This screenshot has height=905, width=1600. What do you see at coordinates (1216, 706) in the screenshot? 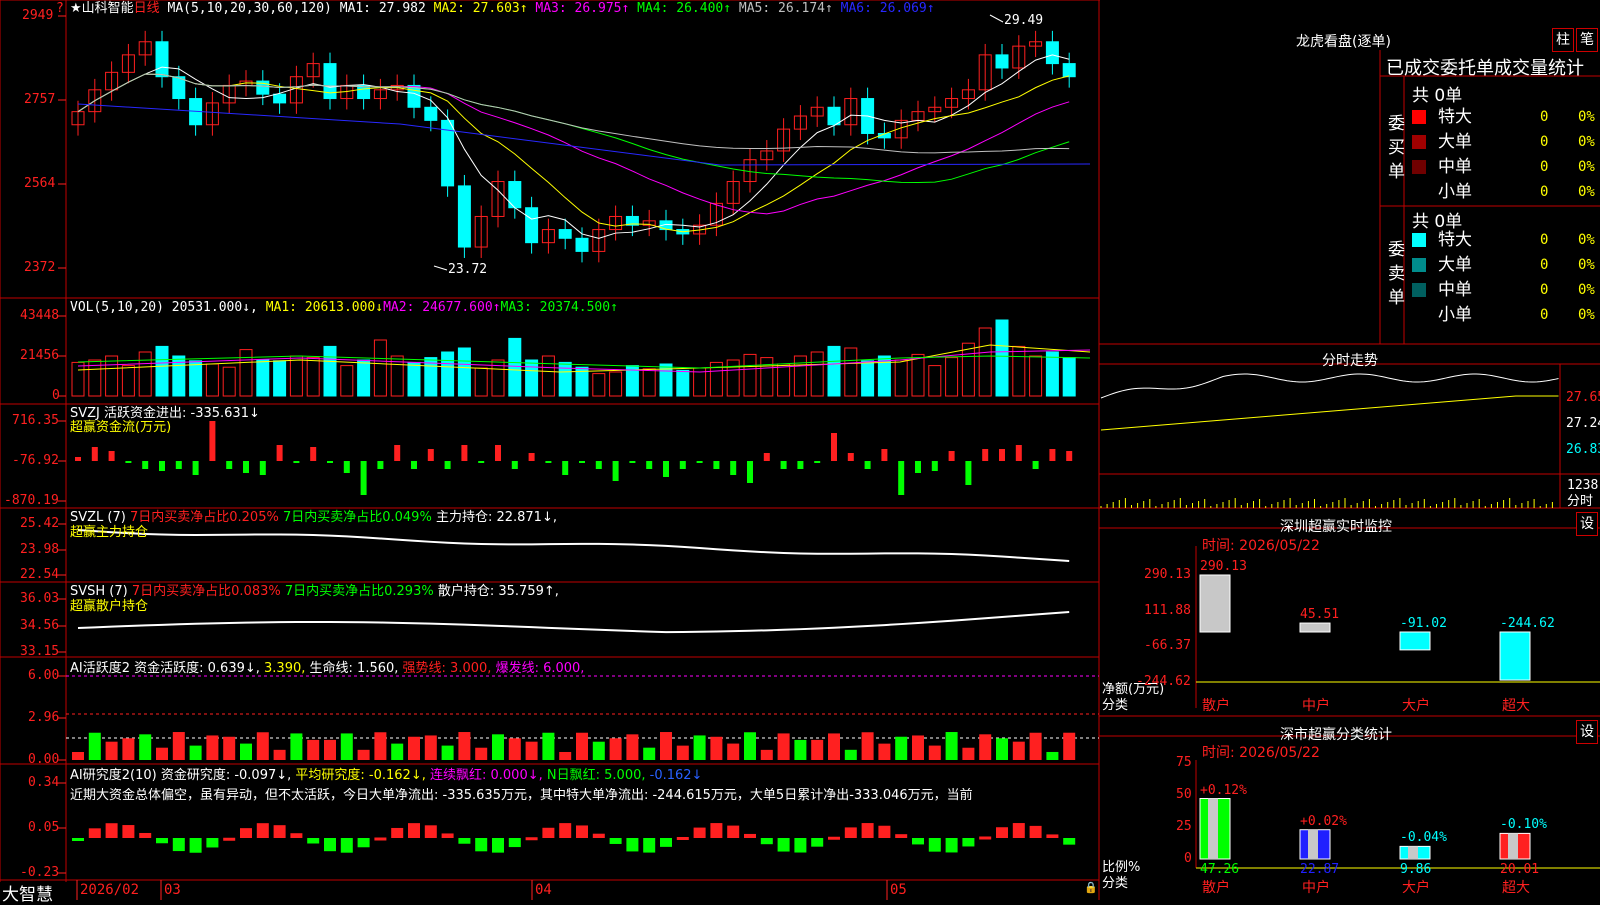
I see `category-label: 散户` at bounding box center [1216, 706].